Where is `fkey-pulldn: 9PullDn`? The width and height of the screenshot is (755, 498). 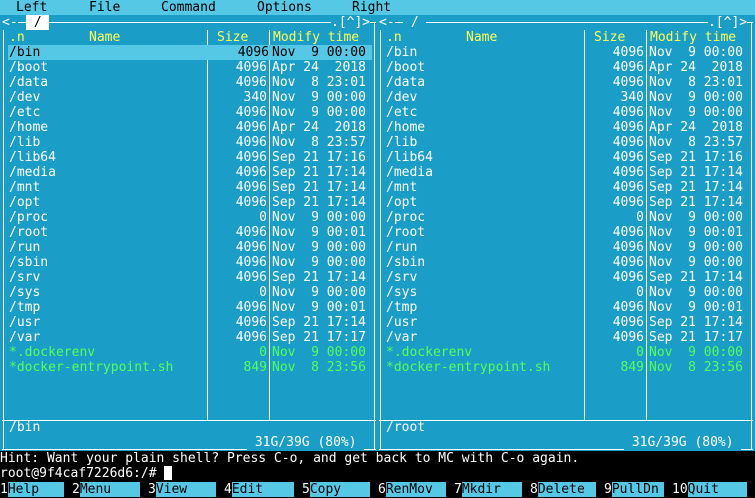
fkey-pulldn: 9PullDn is located at coordinates (638, 489).